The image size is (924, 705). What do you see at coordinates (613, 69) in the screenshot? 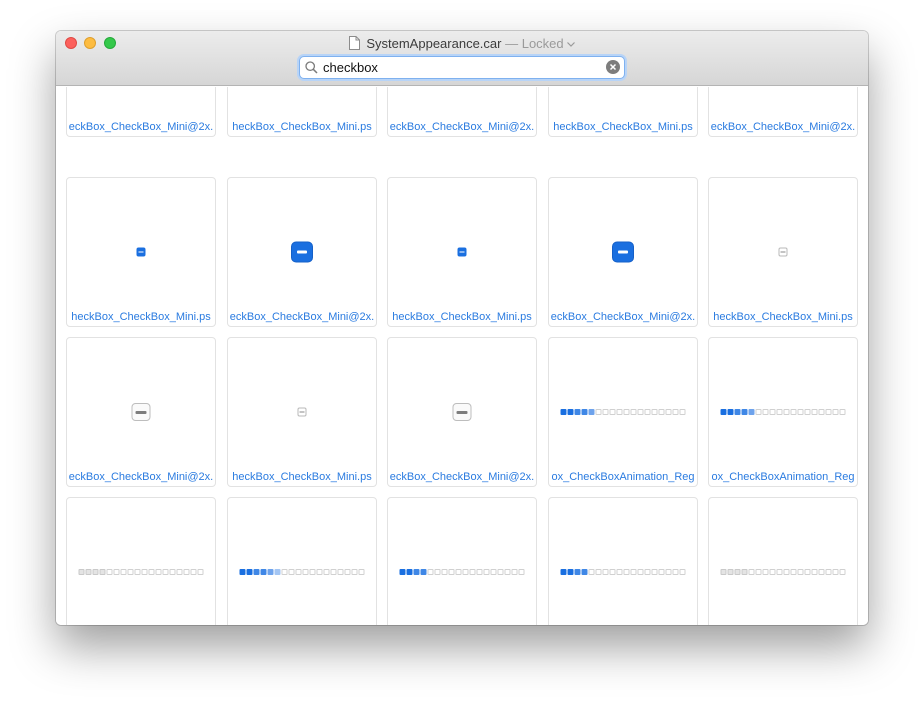
I see `clear-search-icon` at bounding box center [613, 69].